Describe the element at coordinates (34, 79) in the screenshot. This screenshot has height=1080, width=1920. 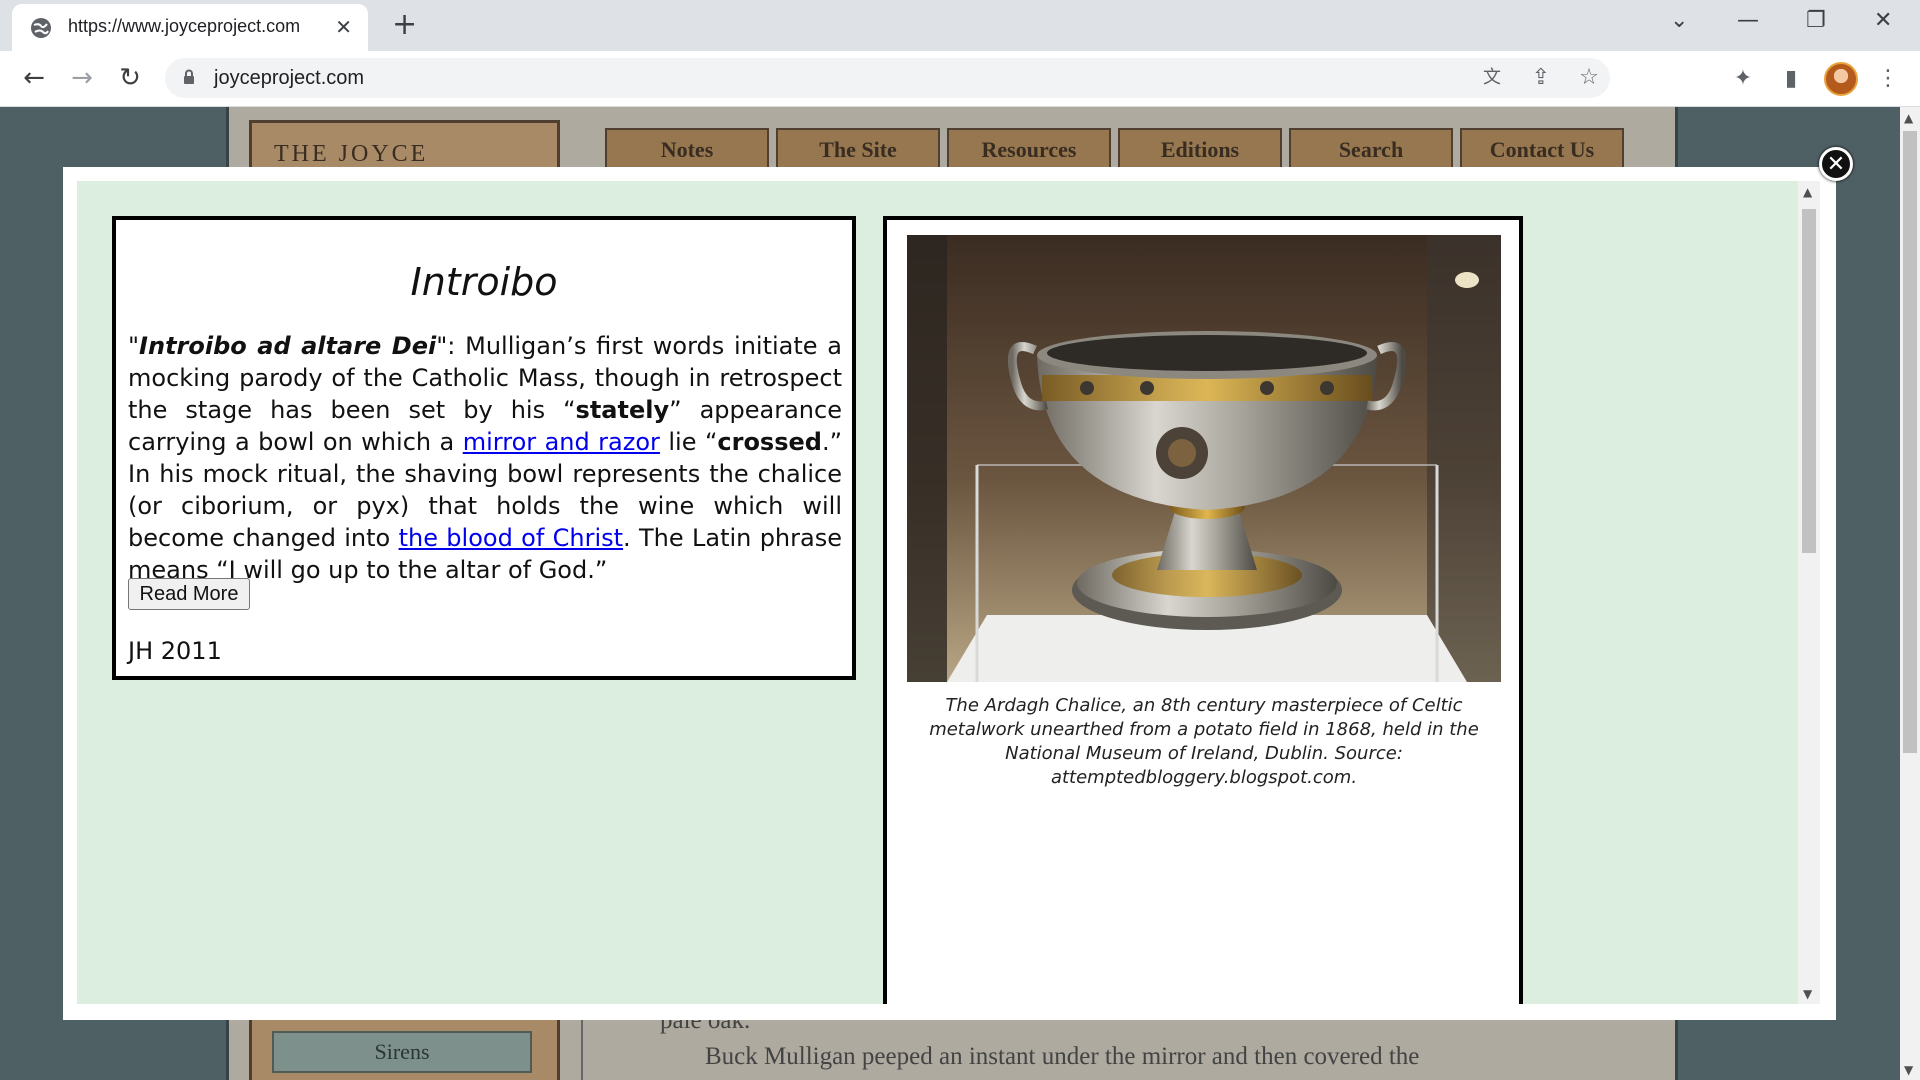
I see `back-icon: ←` at that location.